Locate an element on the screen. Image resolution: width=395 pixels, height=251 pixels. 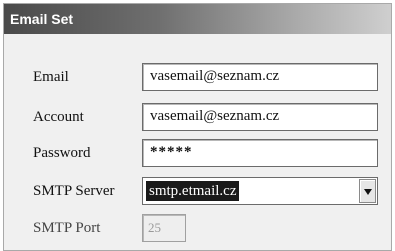
smtp-server-row: SMTP Server smtp.etmail.cz is located at coordinates (197, 192).